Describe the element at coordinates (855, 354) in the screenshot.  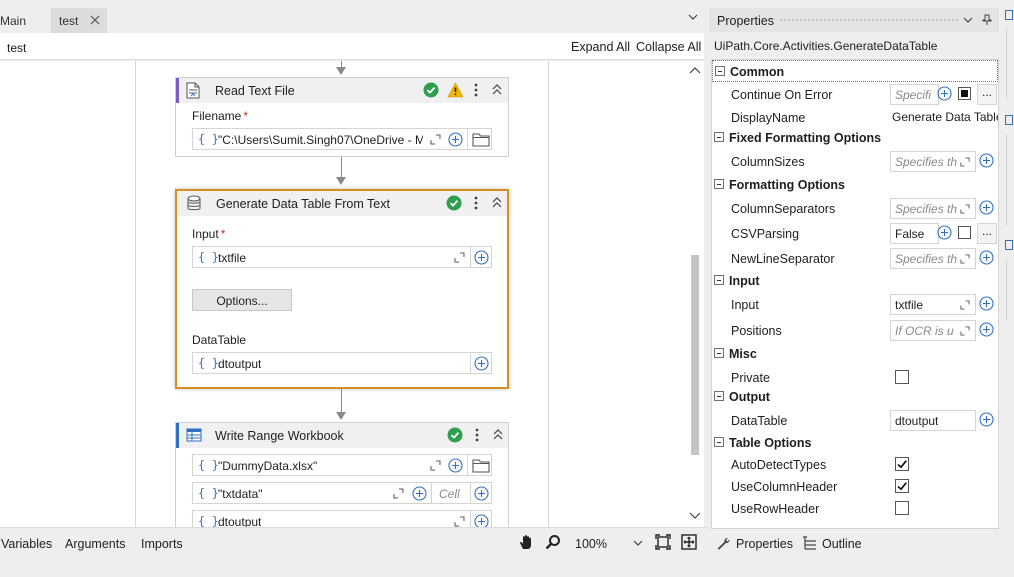
I see `category-misc: Misc` at that location.